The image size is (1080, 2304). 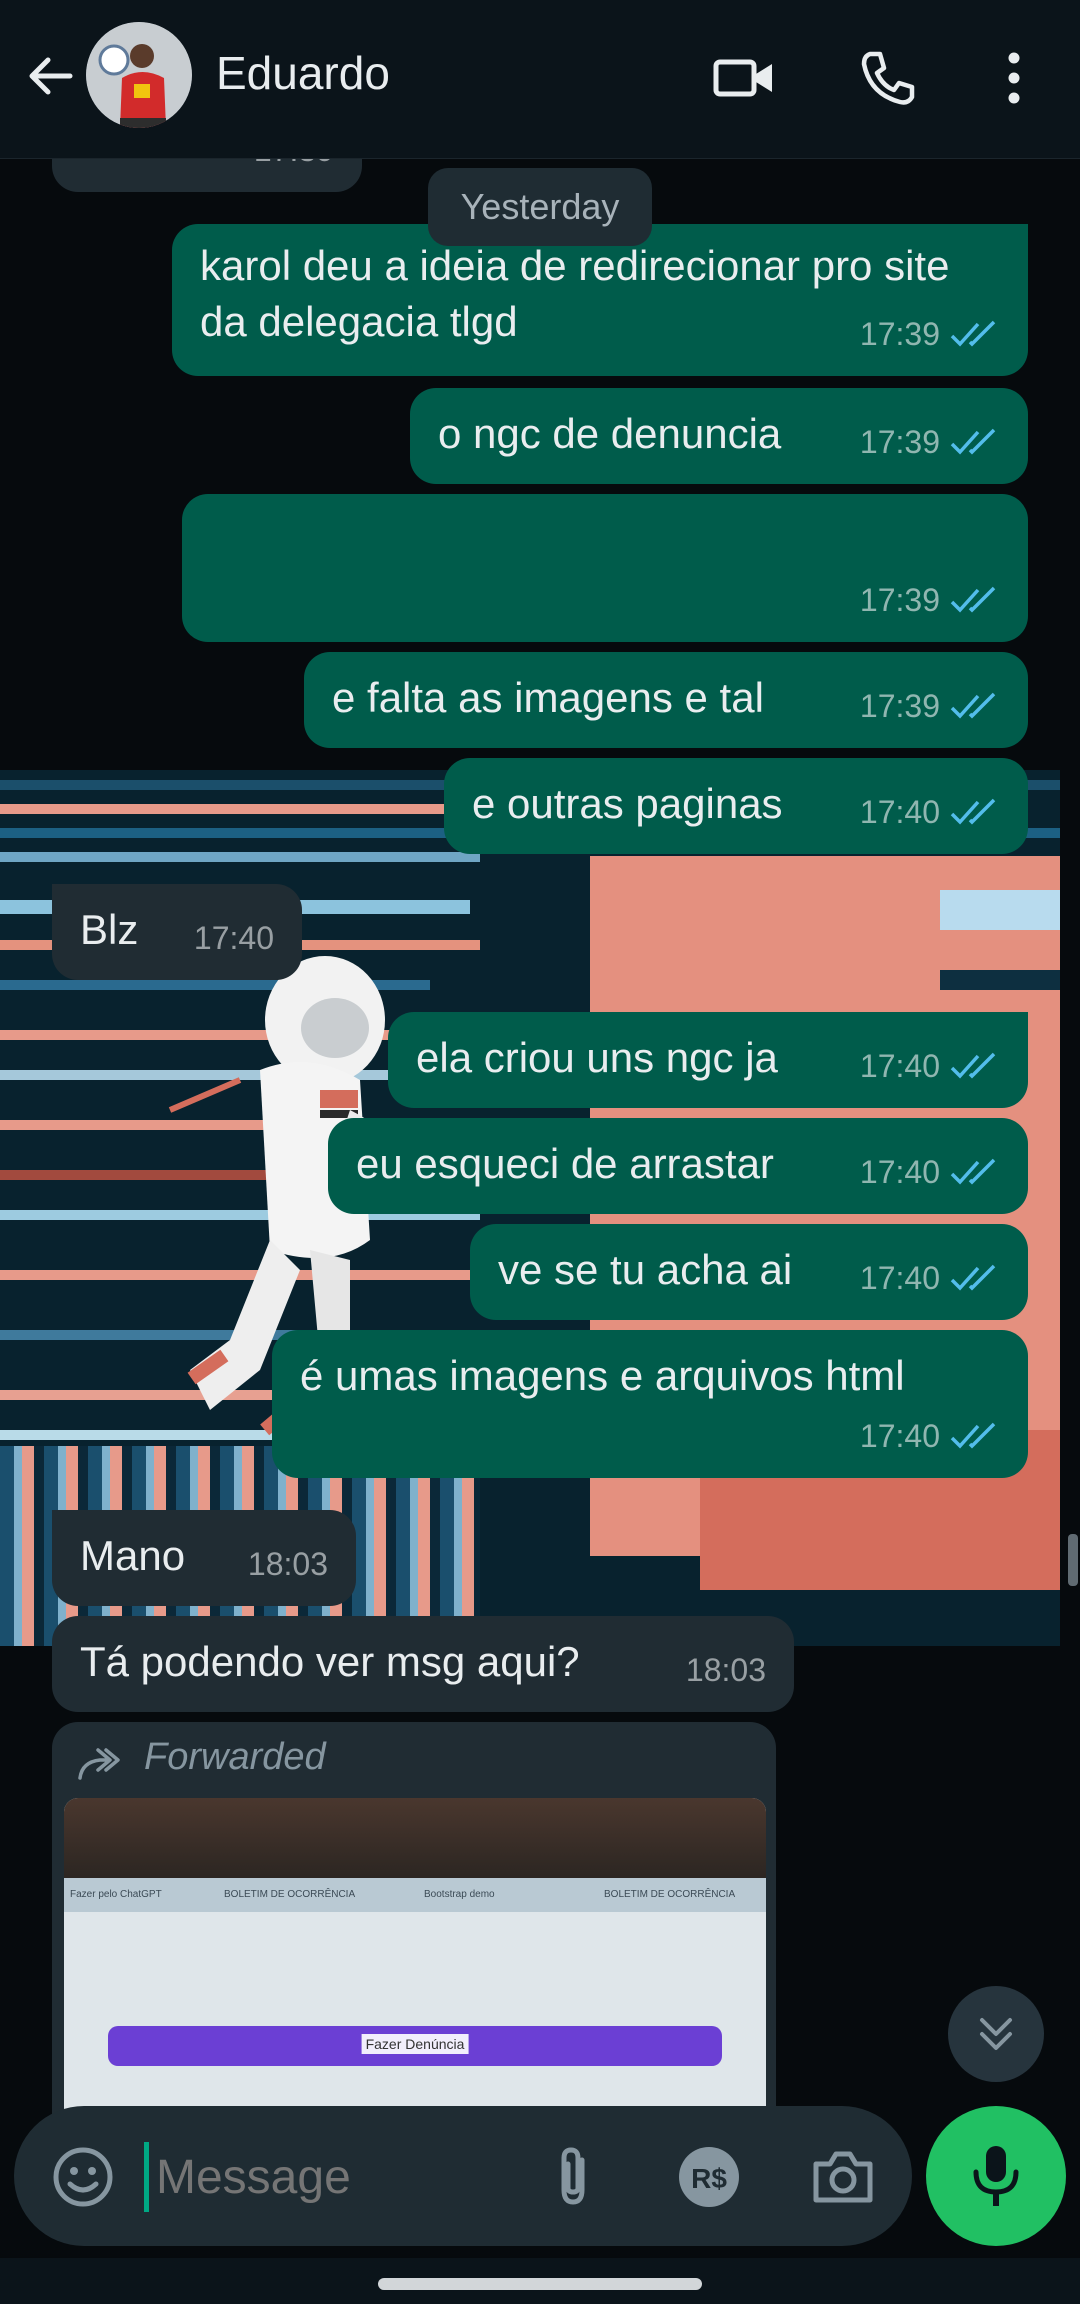 What do you see at coordinates (177, 932) in the screenshot?
I see `message-bubble-incoming: Blz 17:40` at bounding box center [177, 932].